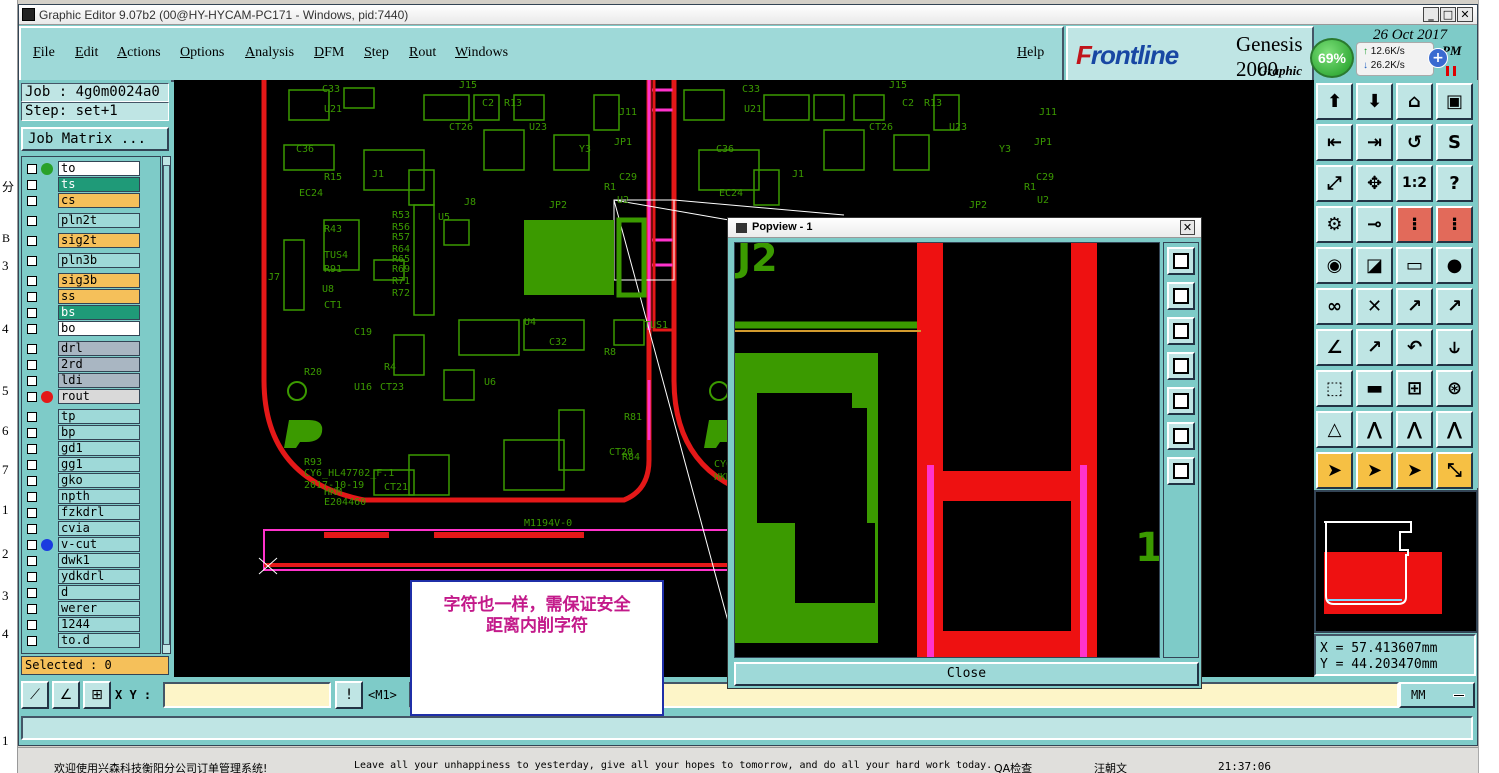 The image size is (1499, 773). Describe the element at coordinates (91, 609) in the screenshot. I see `layer-row: werer` at that location.